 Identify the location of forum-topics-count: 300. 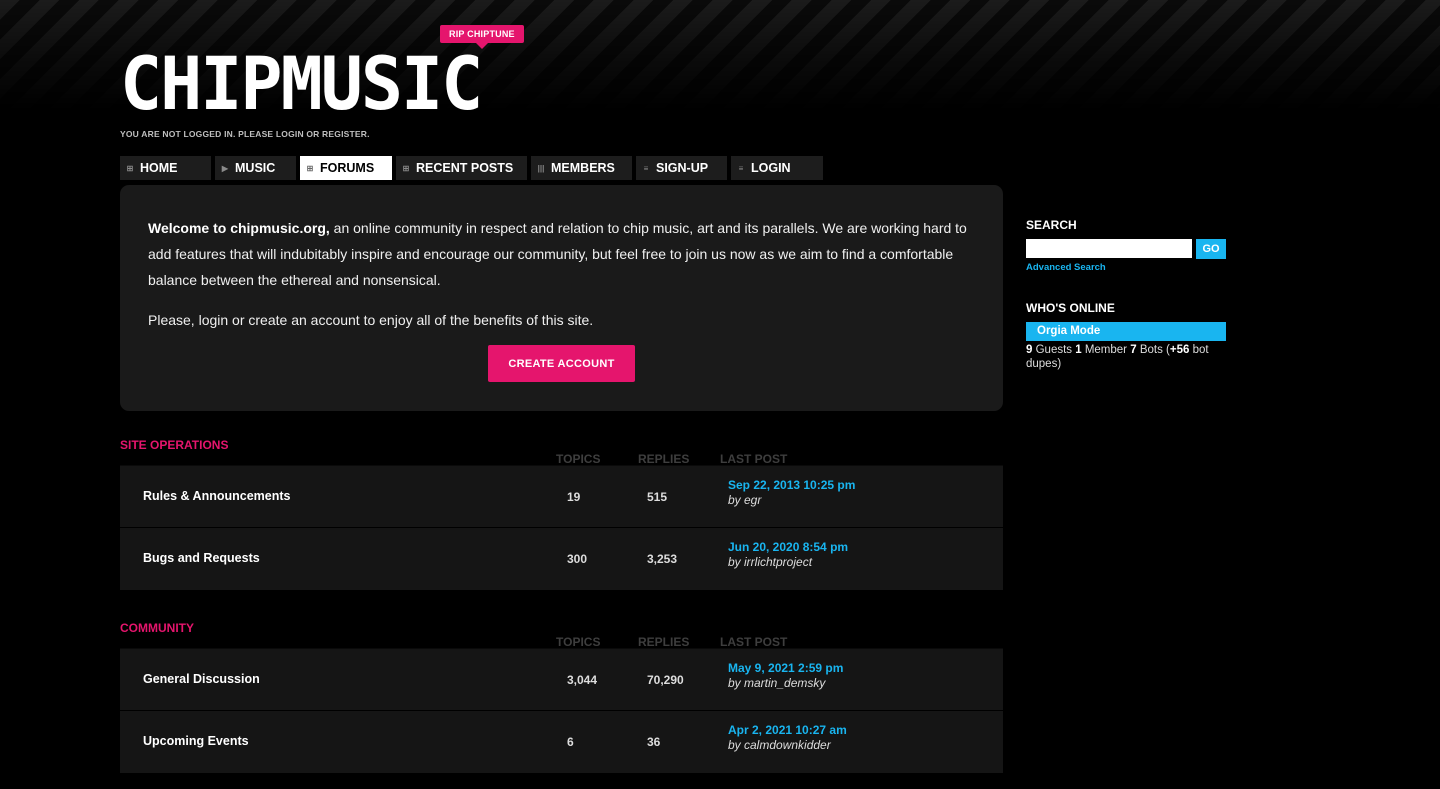
(577, 559).